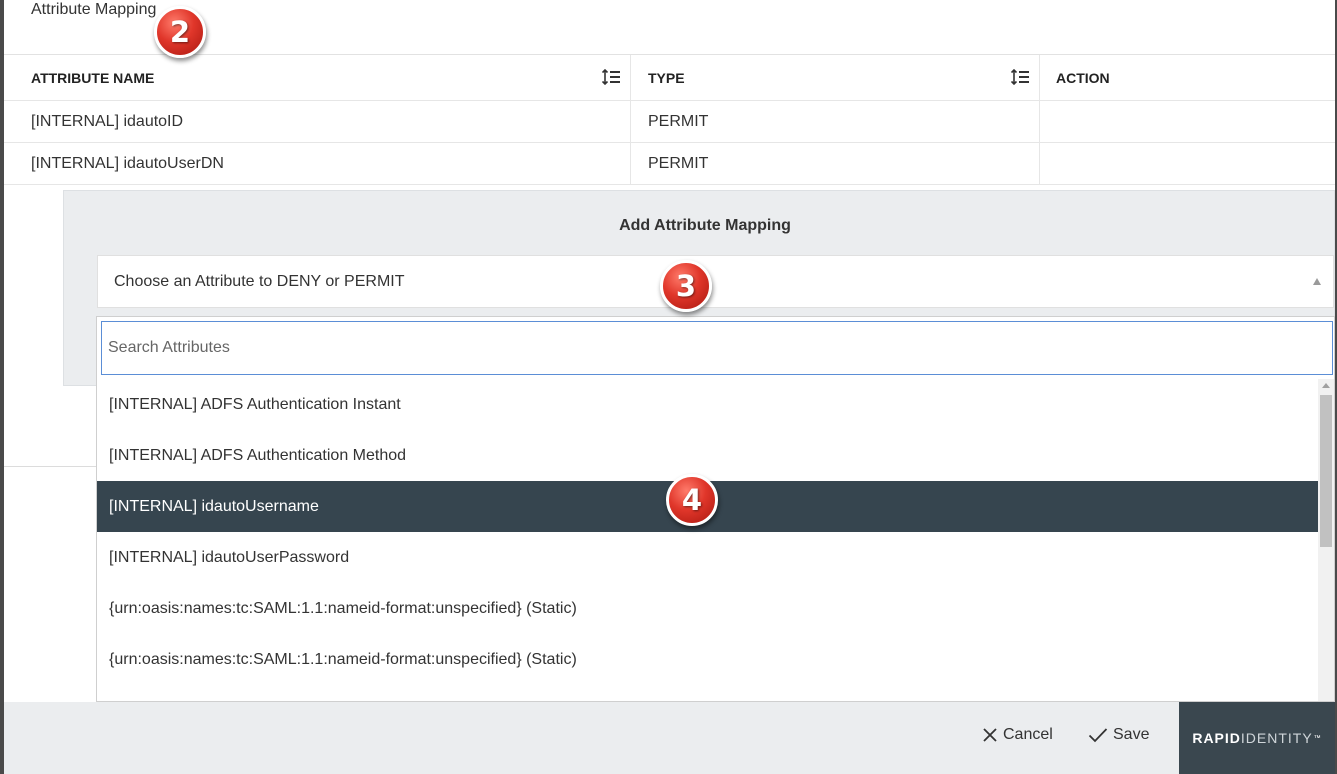 This screenshot has height=774, width=1337. Describe the element at coordinates (93, 77) in the screenshot. I see `column-header-label: ATTRIBUTE NAME` at that location.